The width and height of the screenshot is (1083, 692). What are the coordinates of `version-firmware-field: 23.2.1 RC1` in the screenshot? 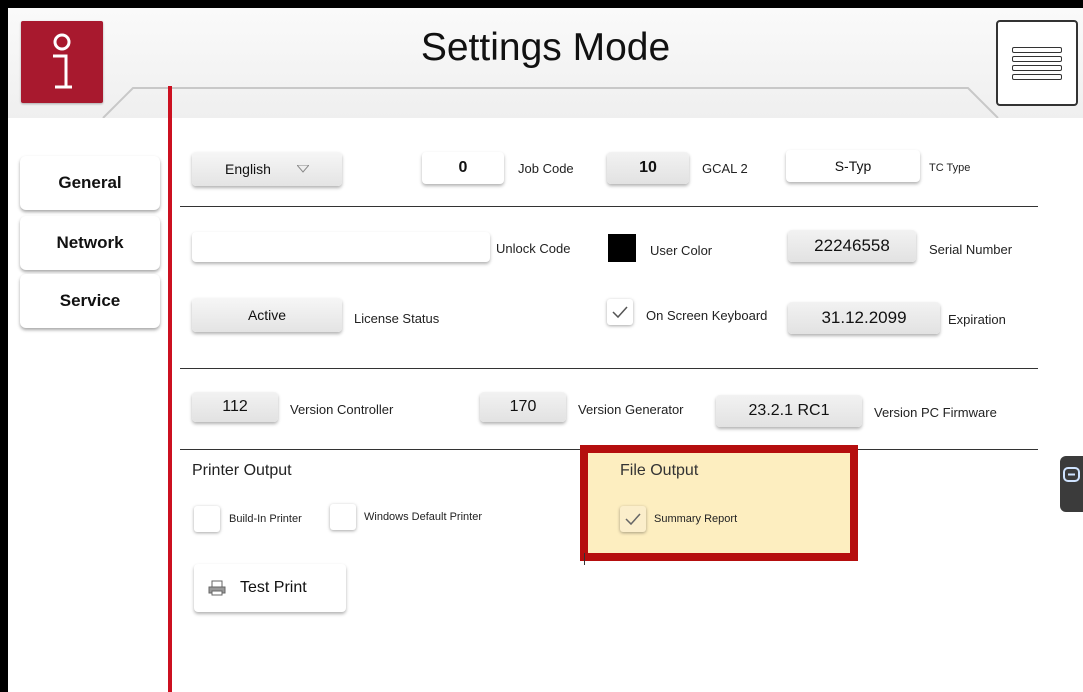 It's located at (789, 411).